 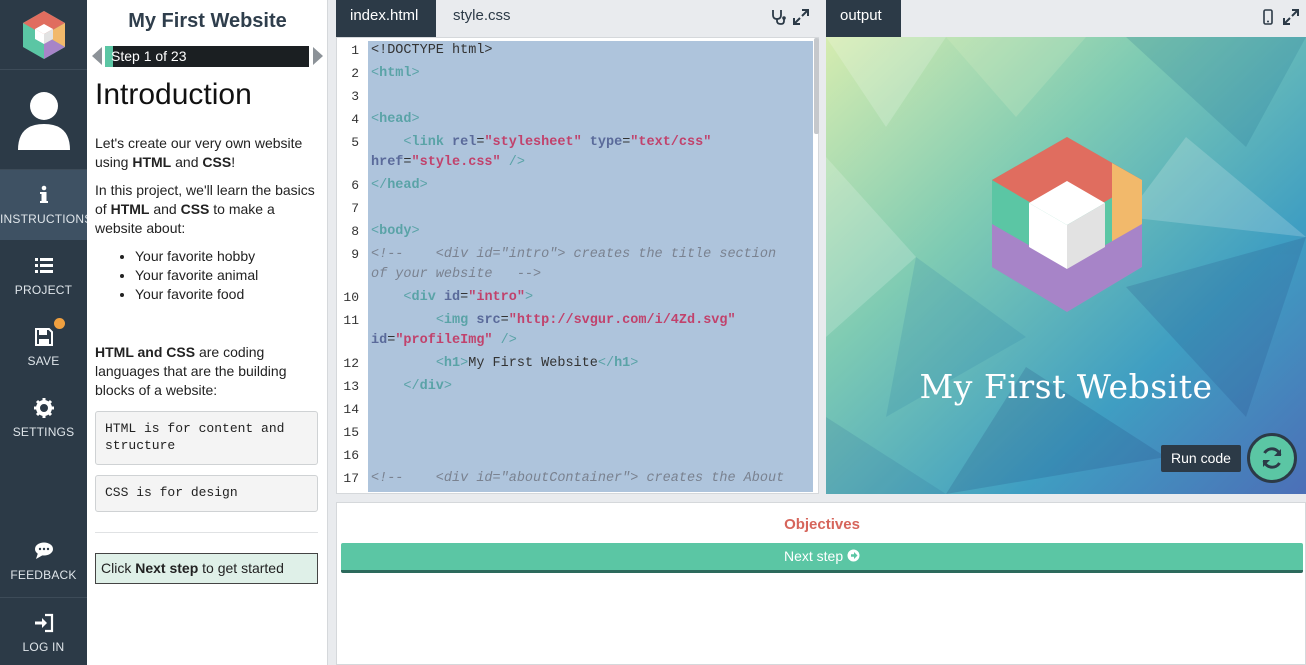 What do you see at coordinates (43, 265) in the screenshot?
I see `list-icon` at bounding box center [43, 265].